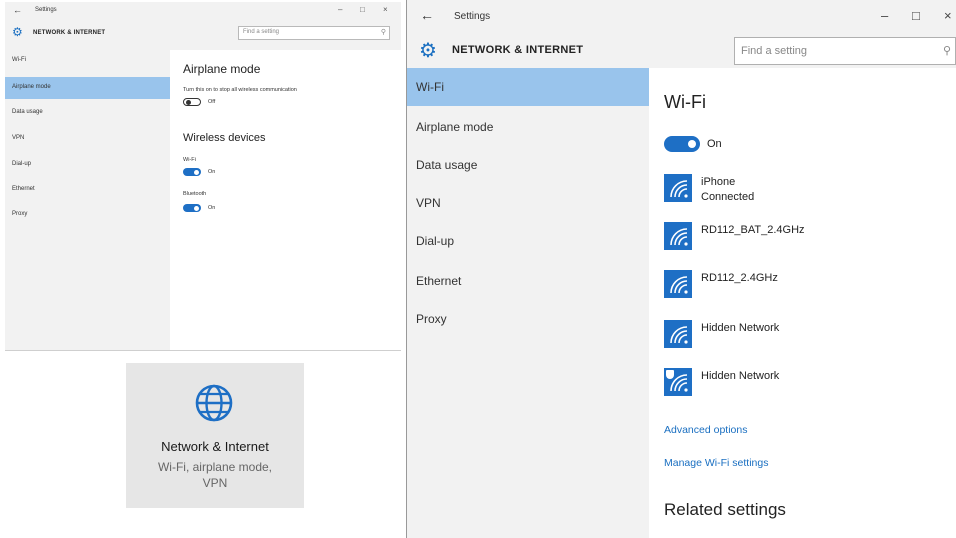 This screenshot has height=538, width=956. Describe the element at coordinates (728, 197) in the screenshot. I see `network-status: Connected` at that location.